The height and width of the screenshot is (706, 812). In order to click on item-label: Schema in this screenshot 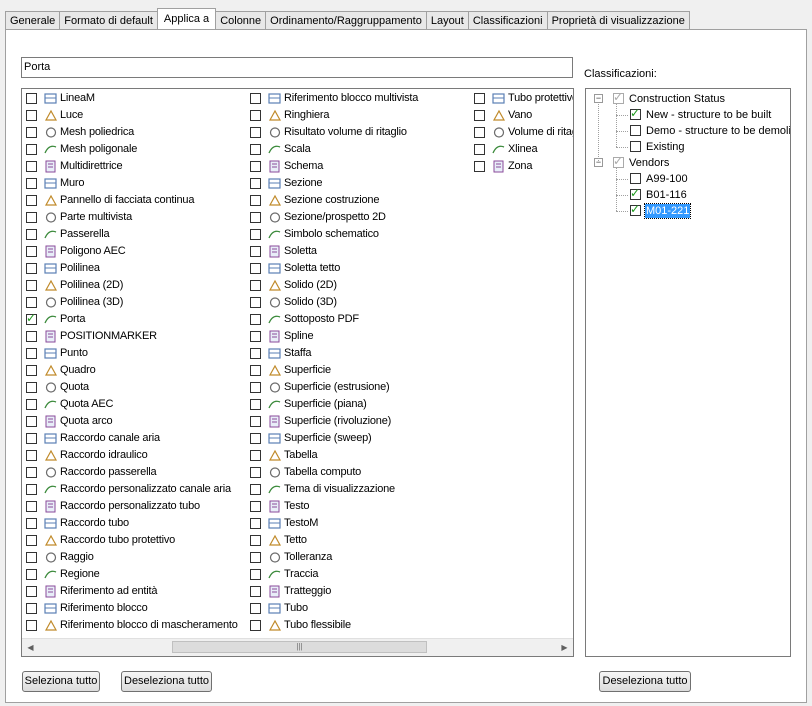, I will do `click(304, 166)`.